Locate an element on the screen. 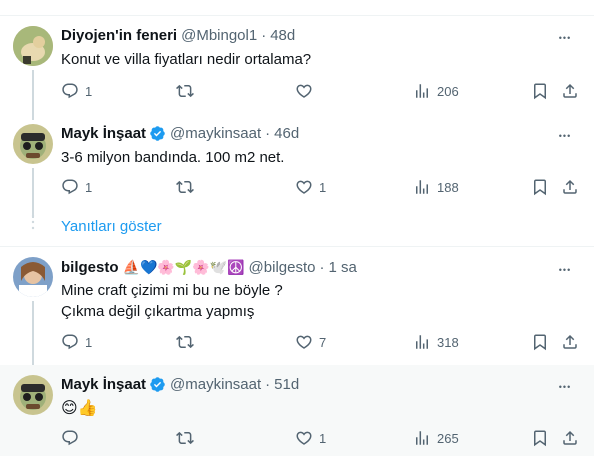 This screenshot has width=594, height=456. timestamp: 48d is located at coordinates (282, 35).